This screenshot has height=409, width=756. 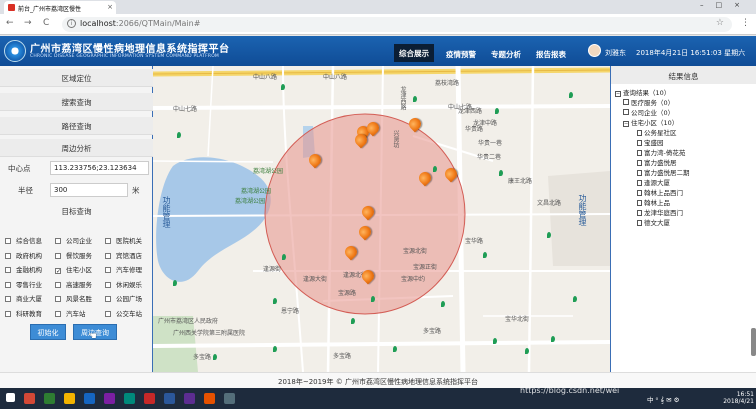 What do you see at coordinates (753, 342) in the screenshot?
I see `scrollbar-handle` at bounding box center [753, 342].